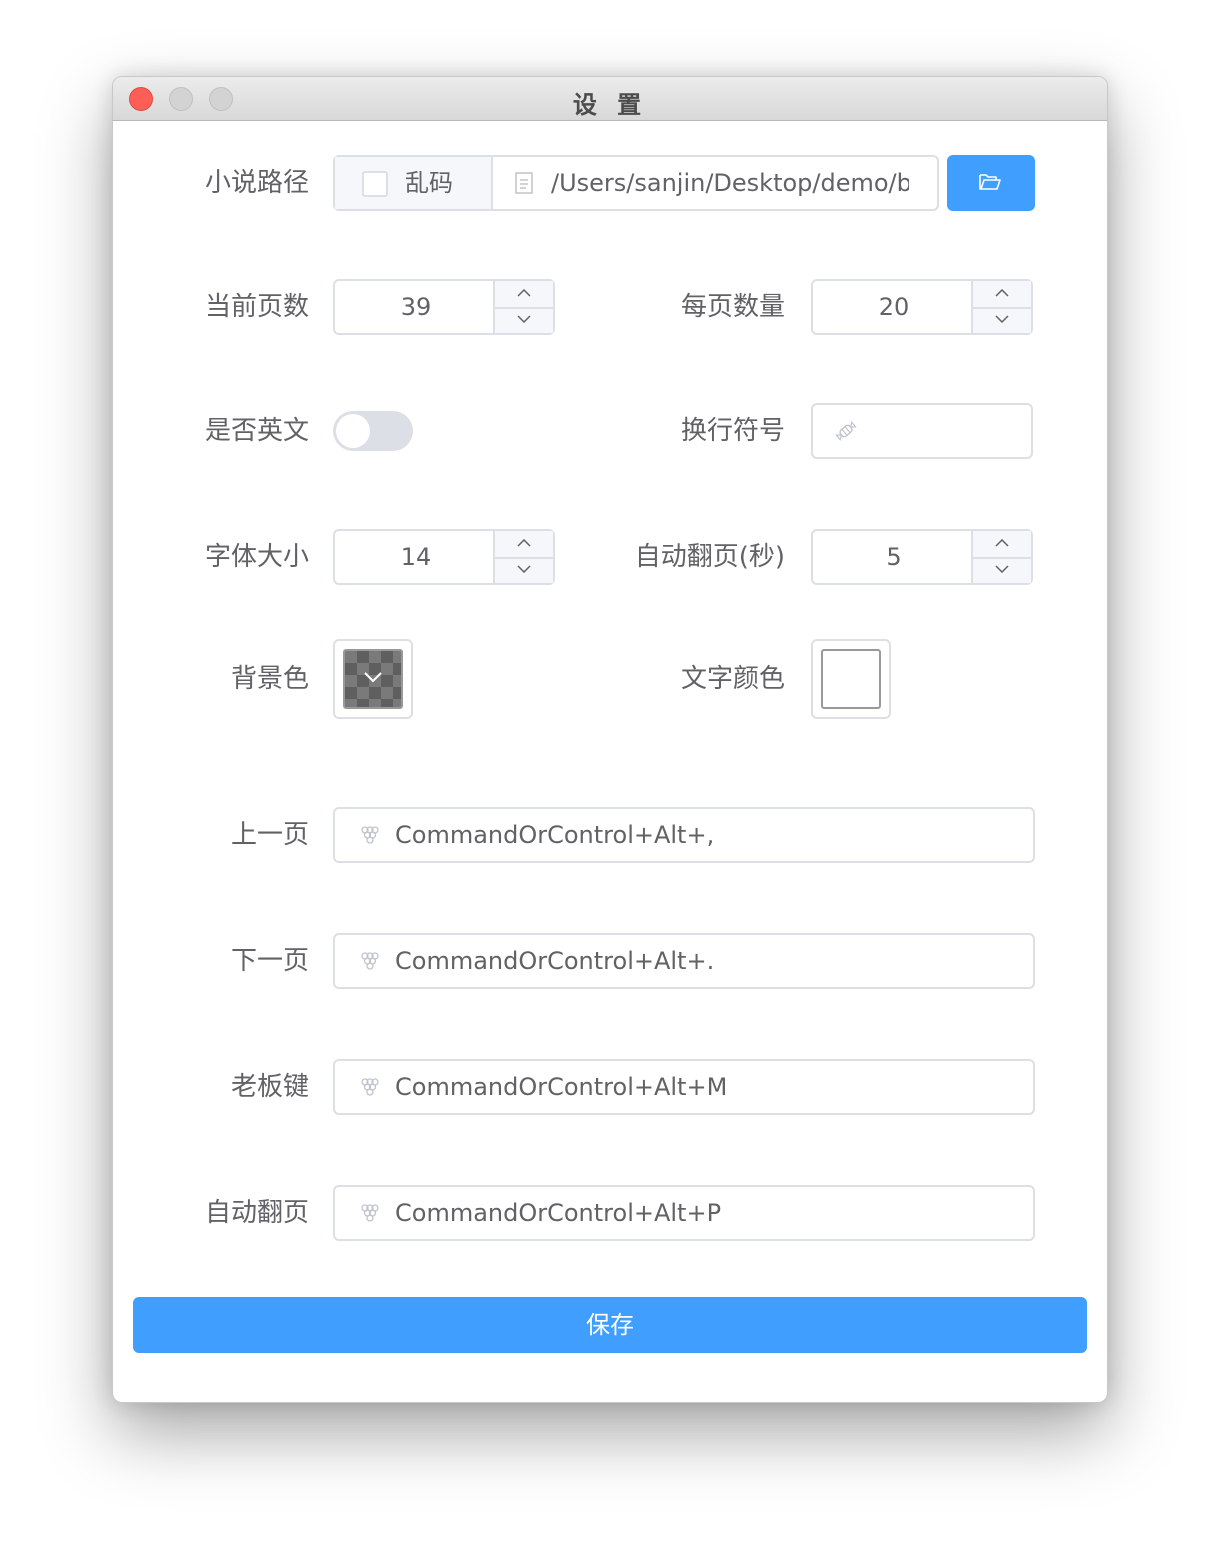  I want to click on novel-path-input-group: 乱码 /Users/sanjin/Desktop/demo/bo, so click(636, 183).